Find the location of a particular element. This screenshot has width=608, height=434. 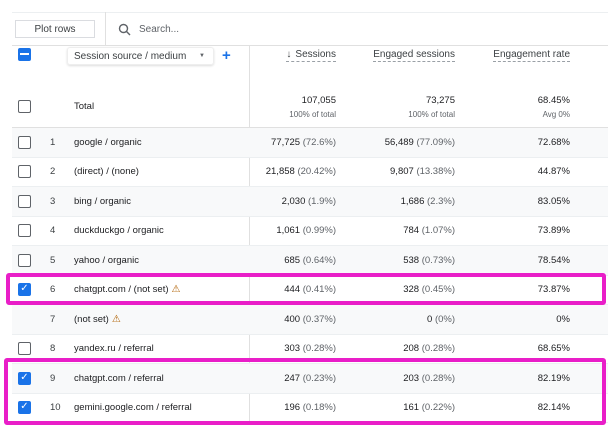

row-rate: 73.87% is located at coordinates (553, 290).